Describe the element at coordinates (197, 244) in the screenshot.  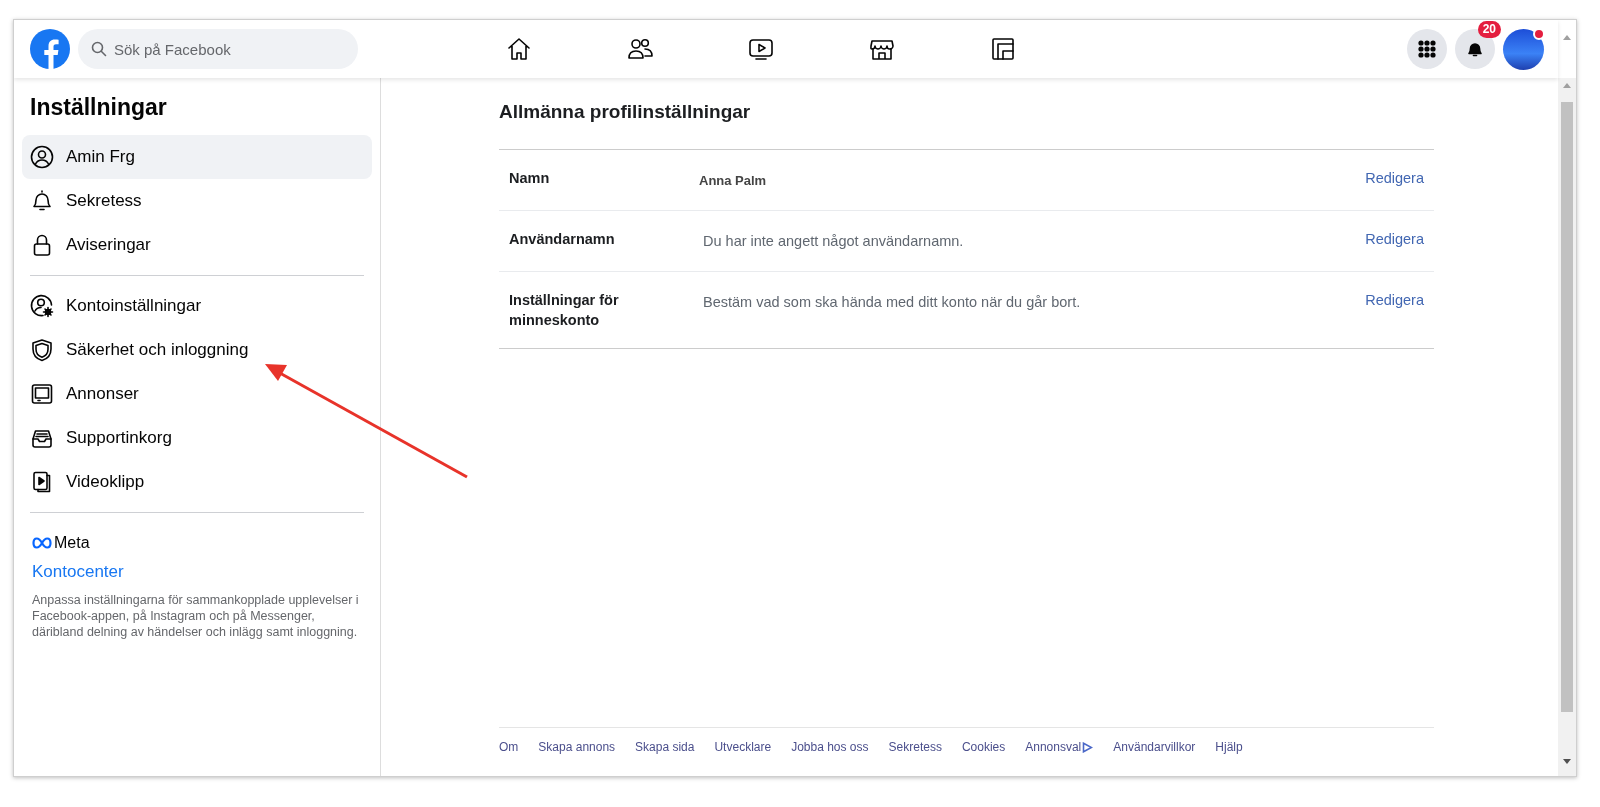
I see `sidebar-item: Aviseringar` at that location.